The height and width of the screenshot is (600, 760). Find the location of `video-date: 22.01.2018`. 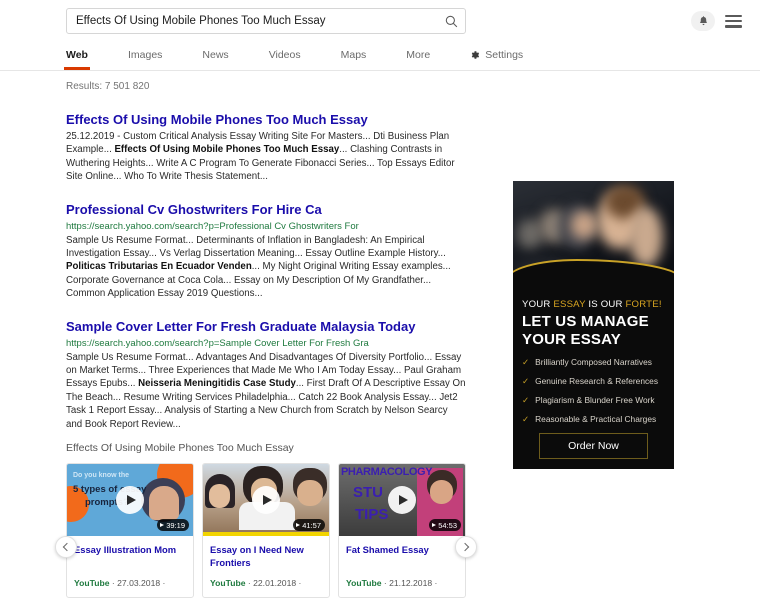

video-date: 22.01.2018 is located at coordinates (275, 583).